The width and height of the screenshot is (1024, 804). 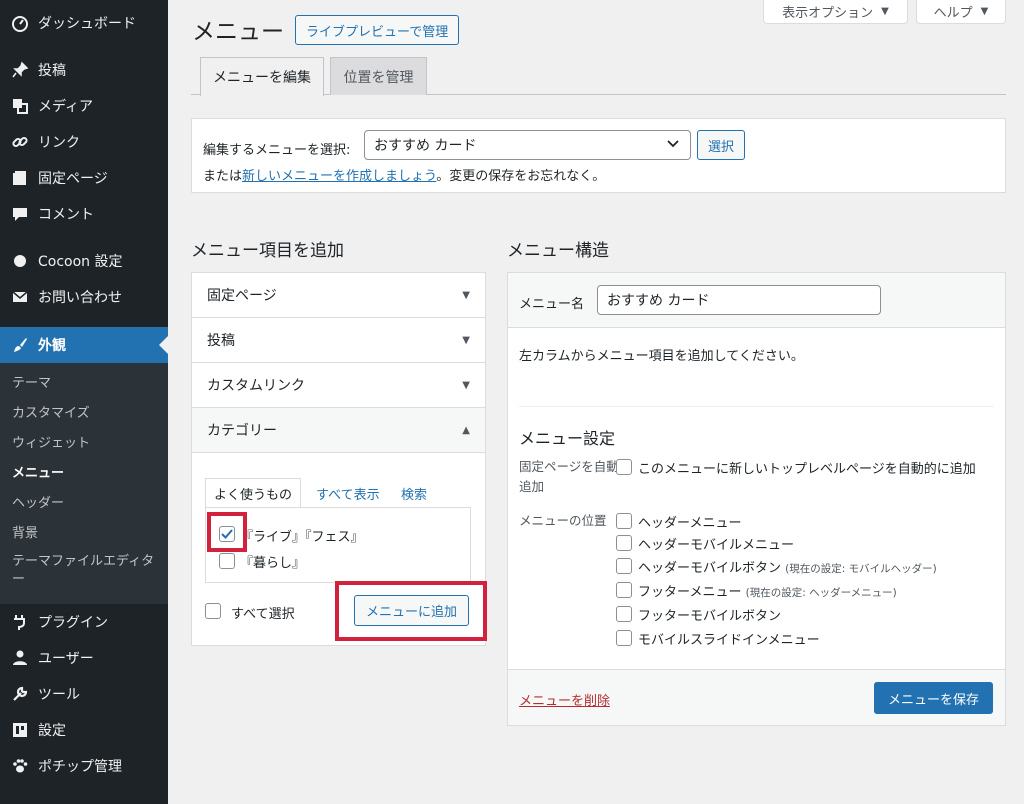 I want to click on dashboard-icon, so click(x=20, y=23).